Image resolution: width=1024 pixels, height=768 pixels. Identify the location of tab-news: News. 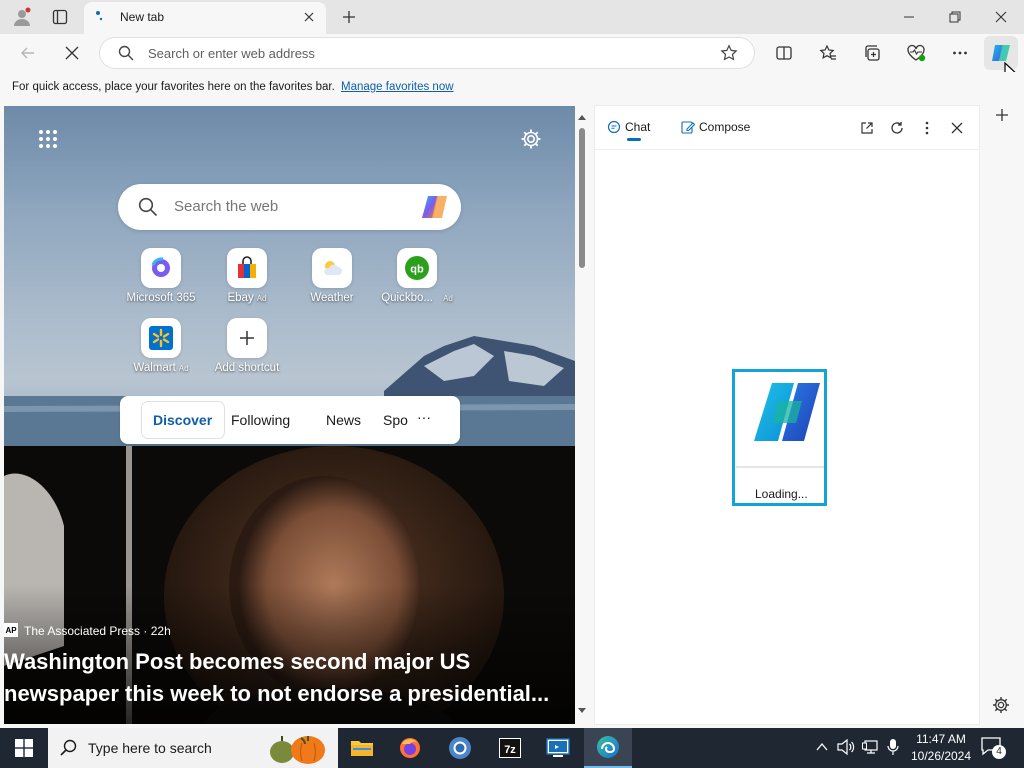
(343, 420).